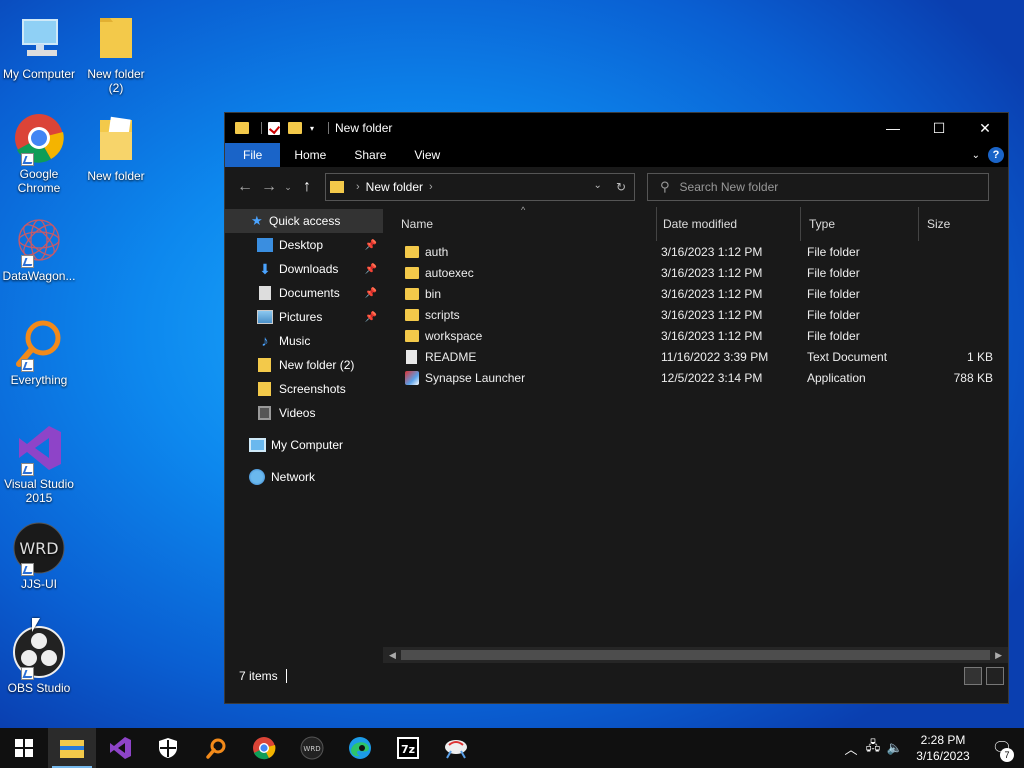 This screenshot has width=1024, height=768. I want to click on sidebar-item-new-folder-2: New folder (2), so click(304, 365).